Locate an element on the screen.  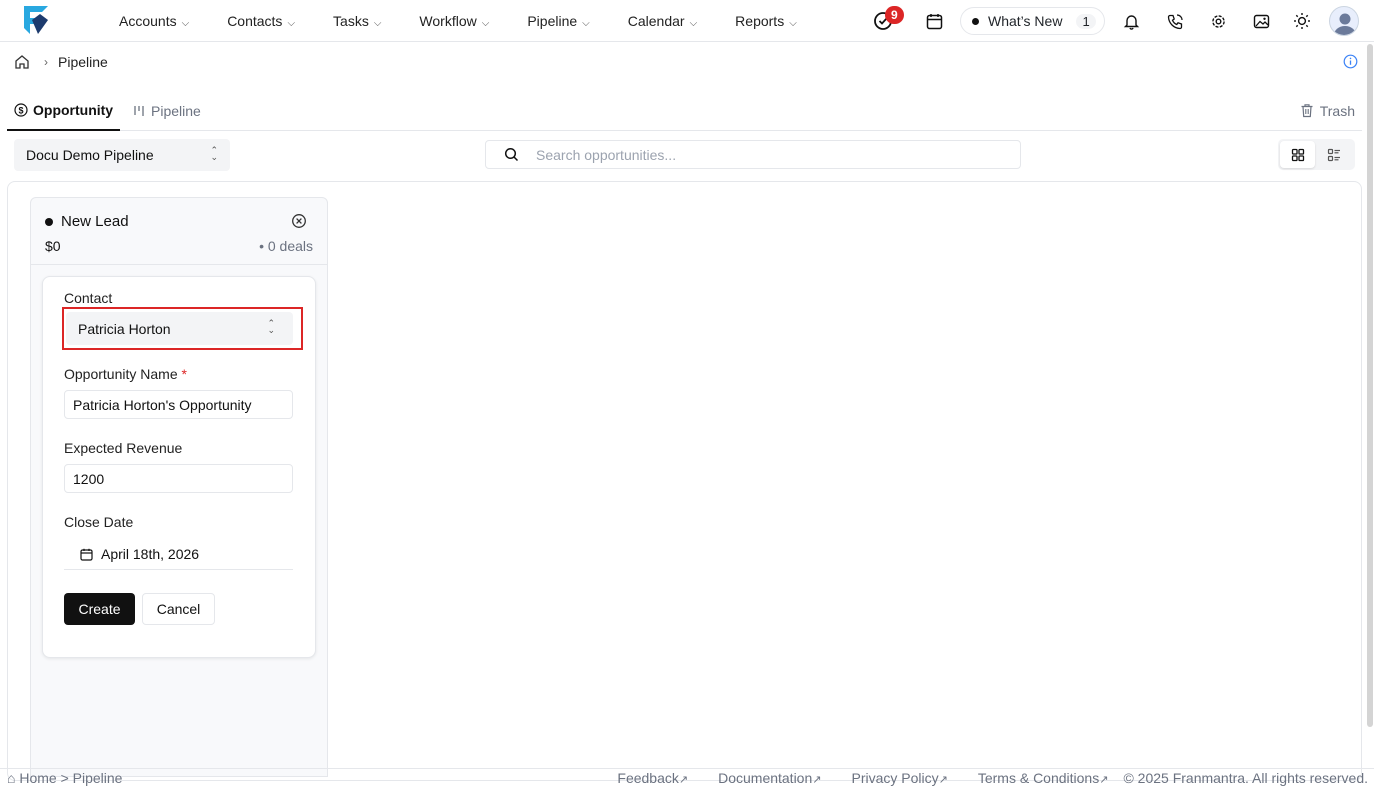
cancel-button: Cancel is located at coordinates (178, 609).